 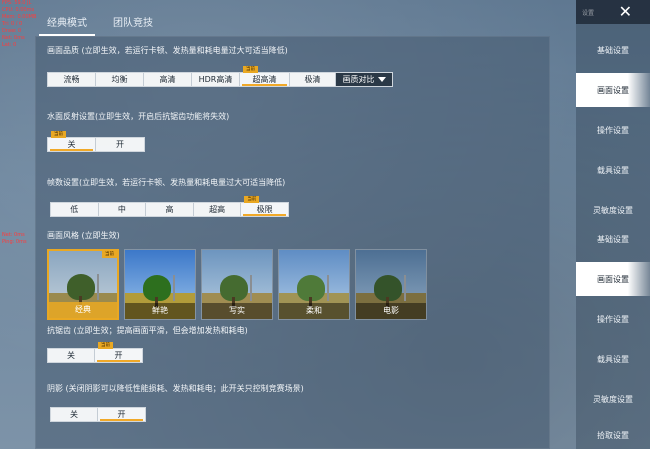 What do you see at coordinates (313, 79) in the screenshot?
I see `quality-option-extreme: 极清` at bounding box center [313, 79].